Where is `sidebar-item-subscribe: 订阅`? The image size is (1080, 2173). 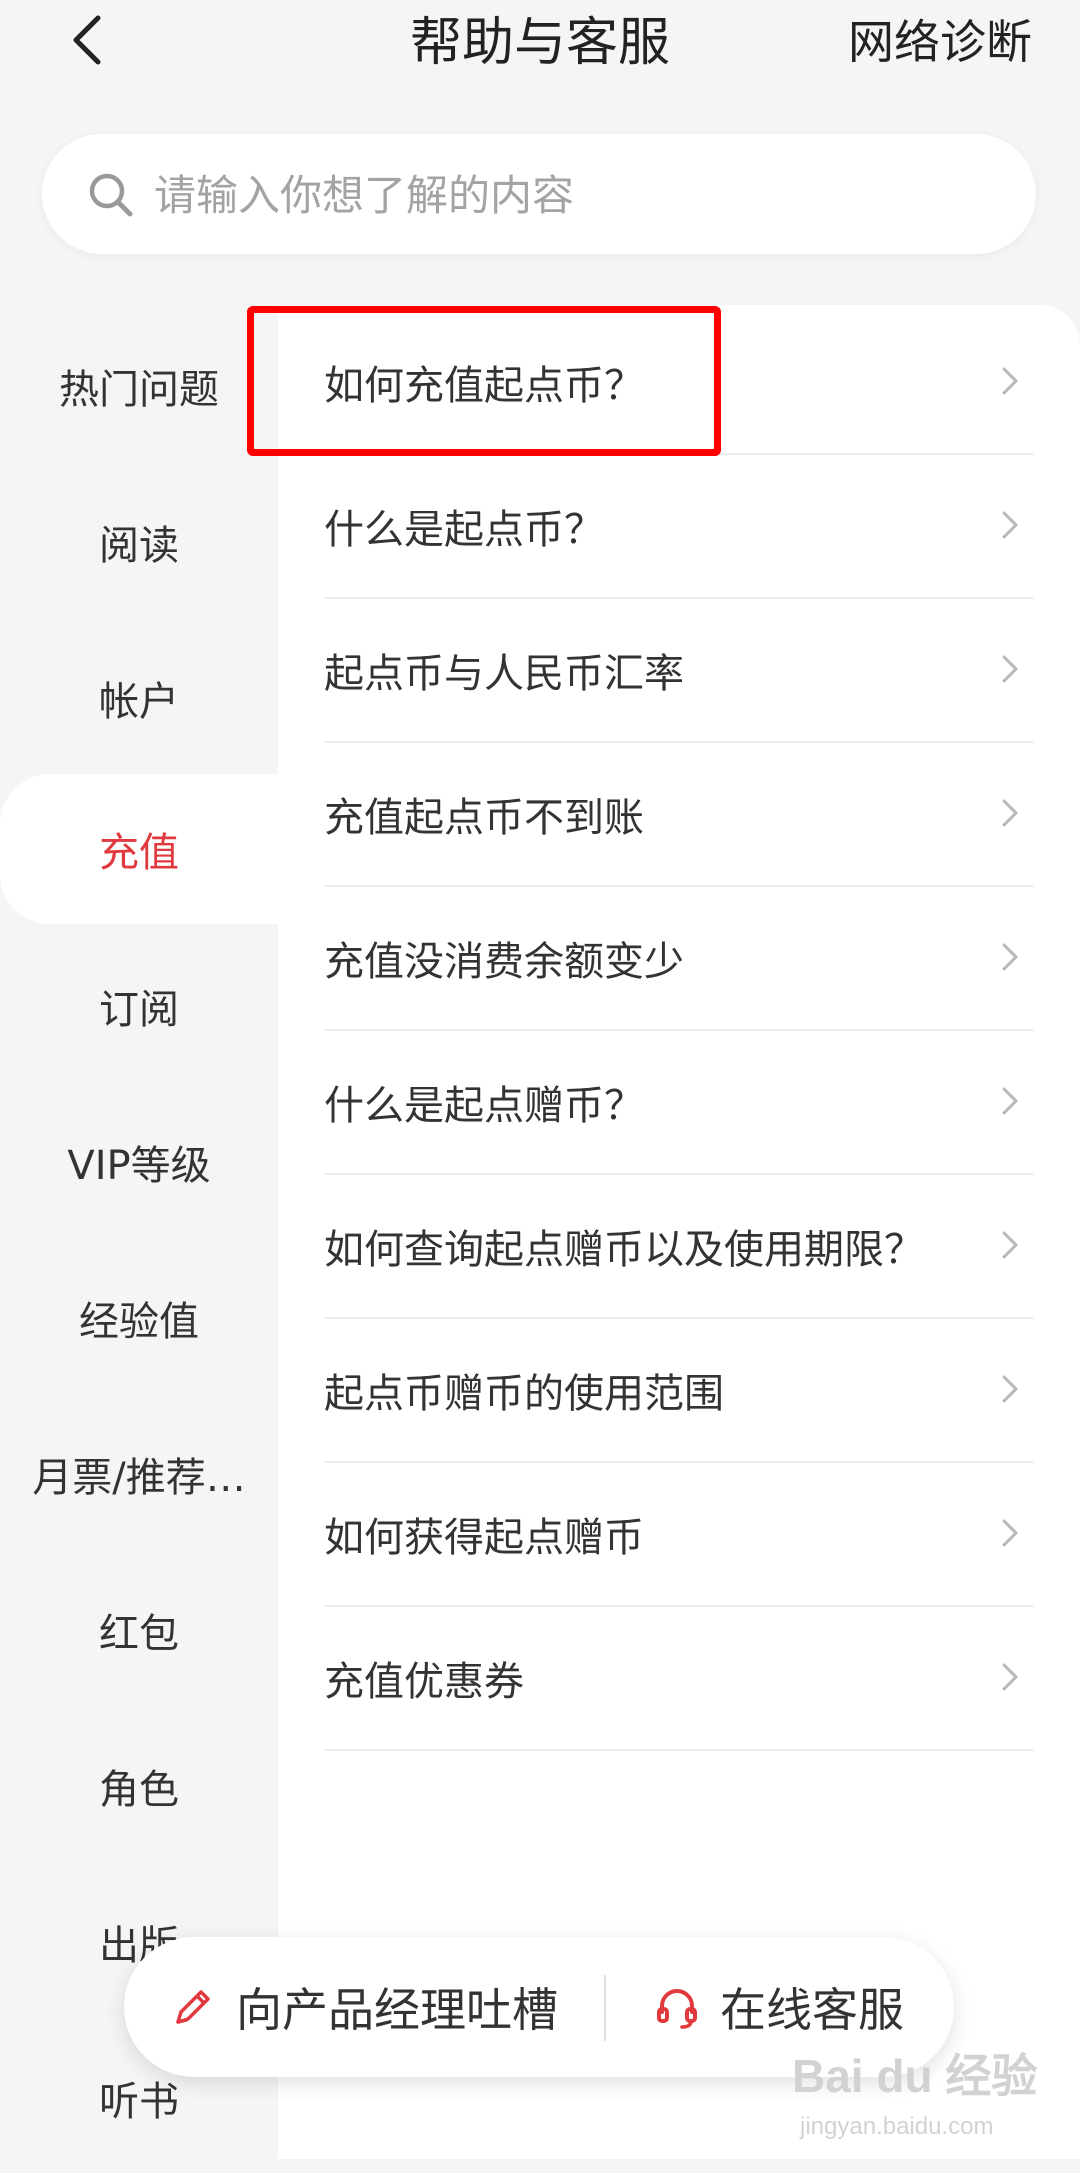 sidebar-item-subscribe: 订阅 is located at coordinates (139, 1006).